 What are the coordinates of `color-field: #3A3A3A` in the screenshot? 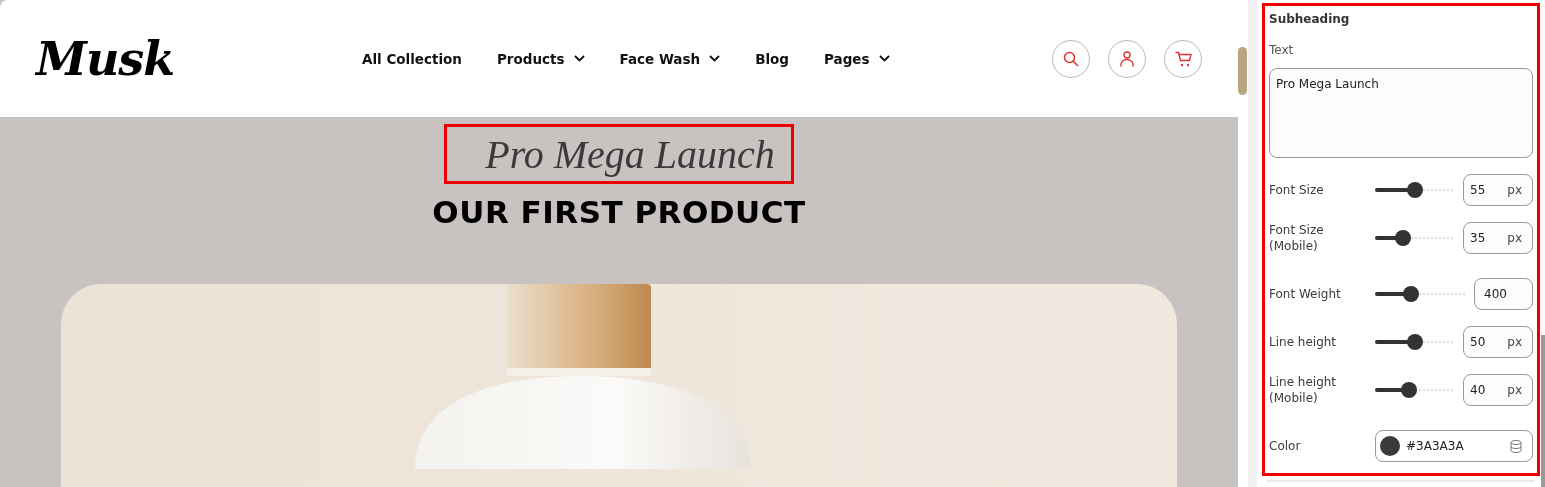 It's located at (1454, 446).